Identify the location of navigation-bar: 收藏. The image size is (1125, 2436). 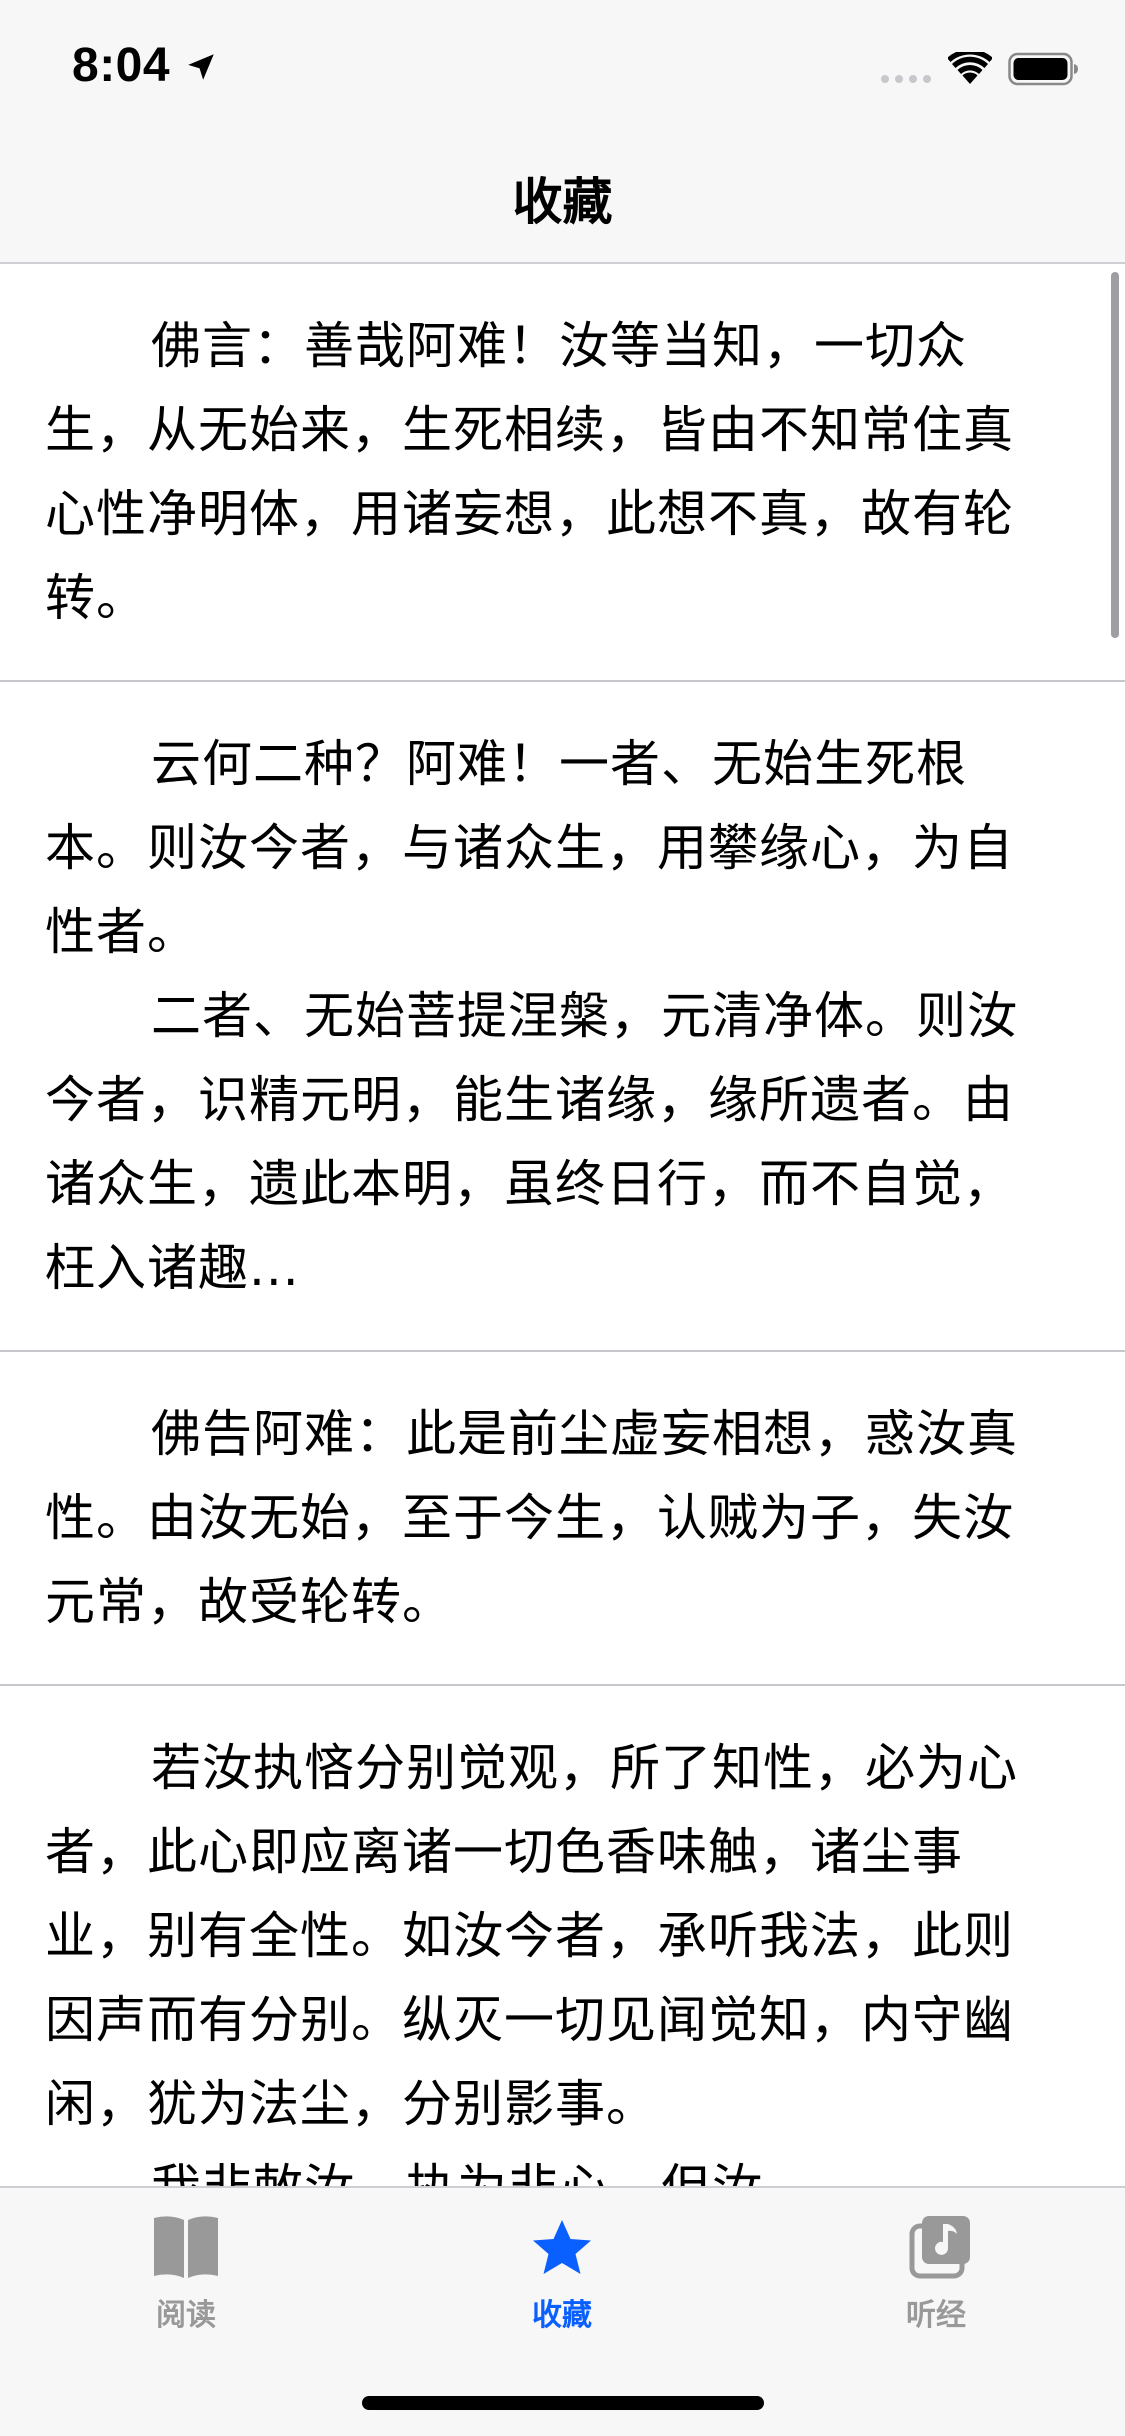
(562, 198).